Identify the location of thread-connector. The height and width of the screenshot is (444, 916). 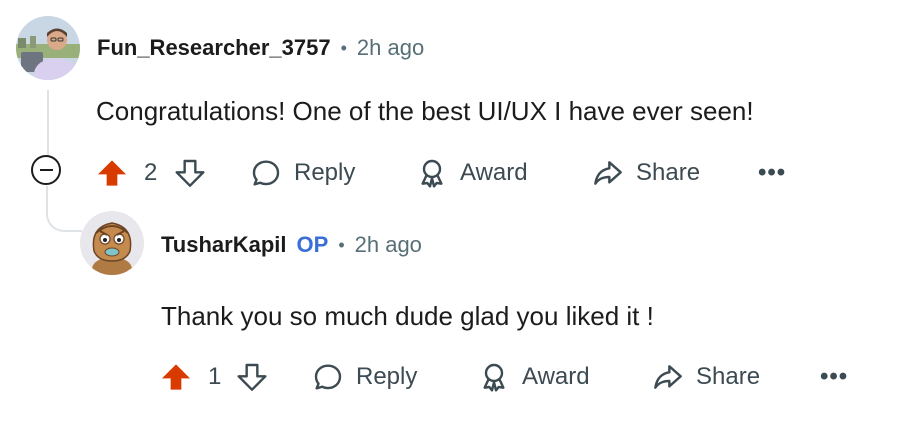
(64, 209).